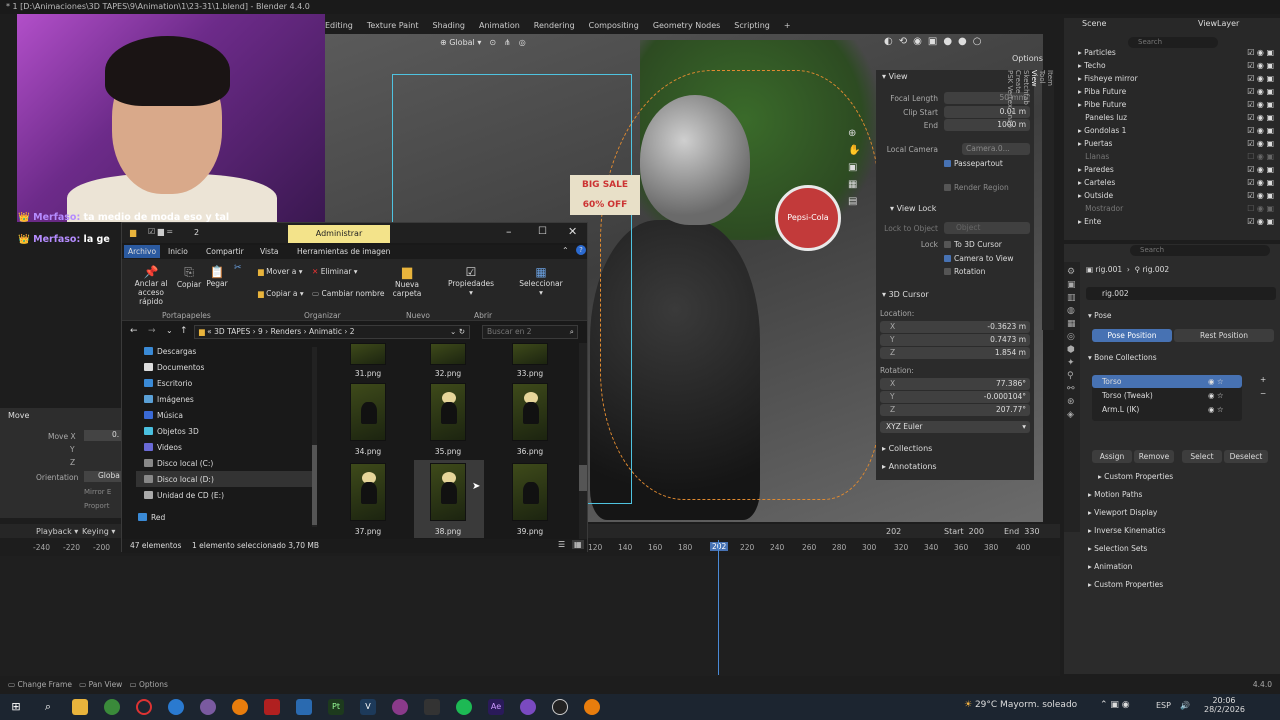 The image size is (1280, 720). Describe the element at coordinates (225, 251) in the screenshot. I see `tab-compartir: Compartir` at that location.